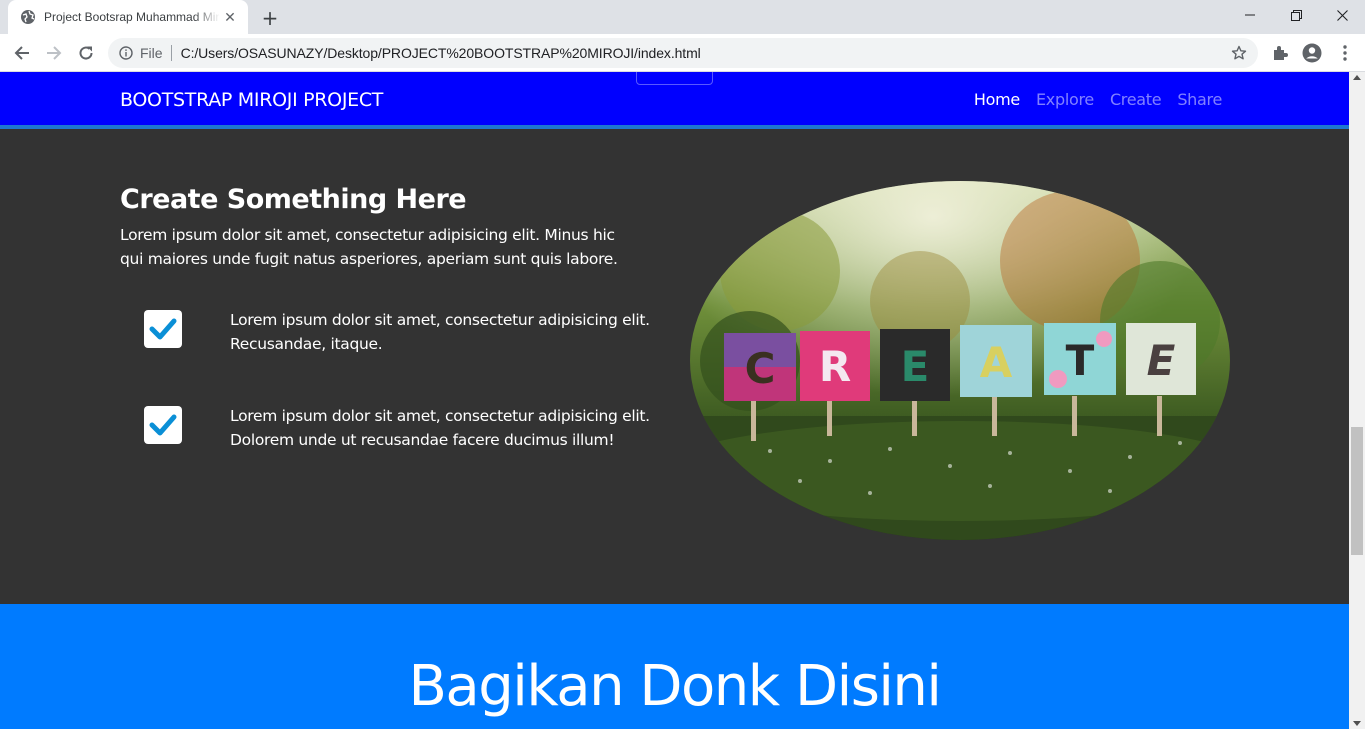  What do you see at coordinates (997, 99) in the screenshot?
I see `nav-link-home: Home` at bounding box center [997, 99].